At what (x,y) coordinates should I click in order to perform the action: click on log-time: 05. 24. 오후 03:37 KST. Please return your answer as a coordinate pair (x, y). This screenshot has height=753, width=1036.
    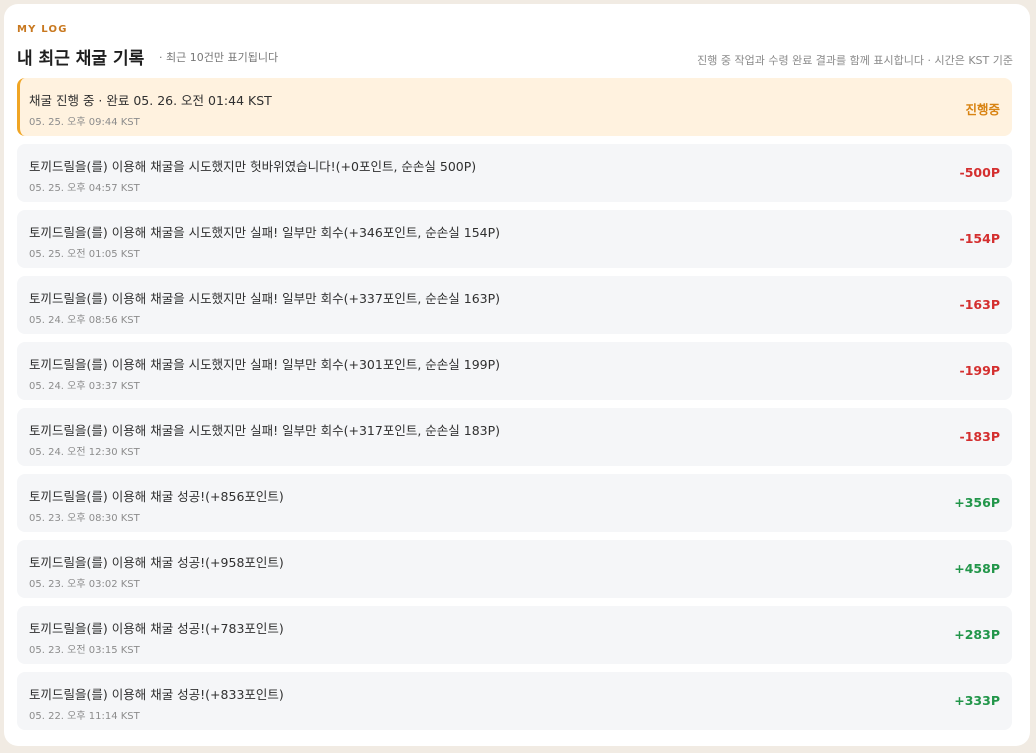
    Looking at the image, I should click on (84, 386).